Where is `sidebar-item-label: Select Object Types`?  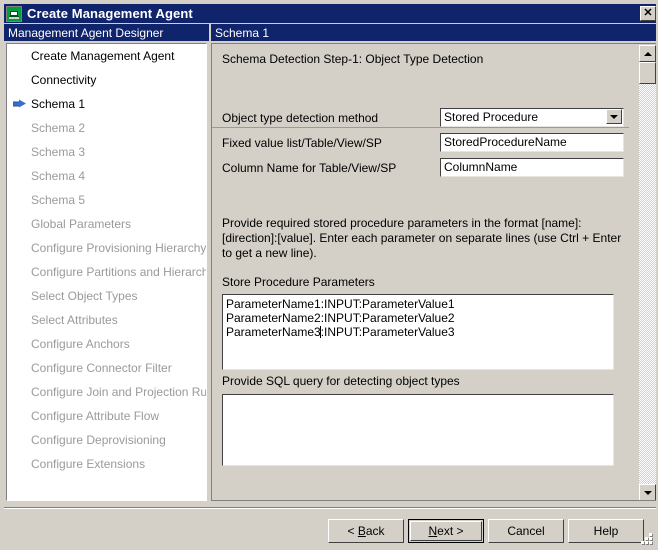 sidebar-item-label: Select Object Types is located at coordinates (84, 296).